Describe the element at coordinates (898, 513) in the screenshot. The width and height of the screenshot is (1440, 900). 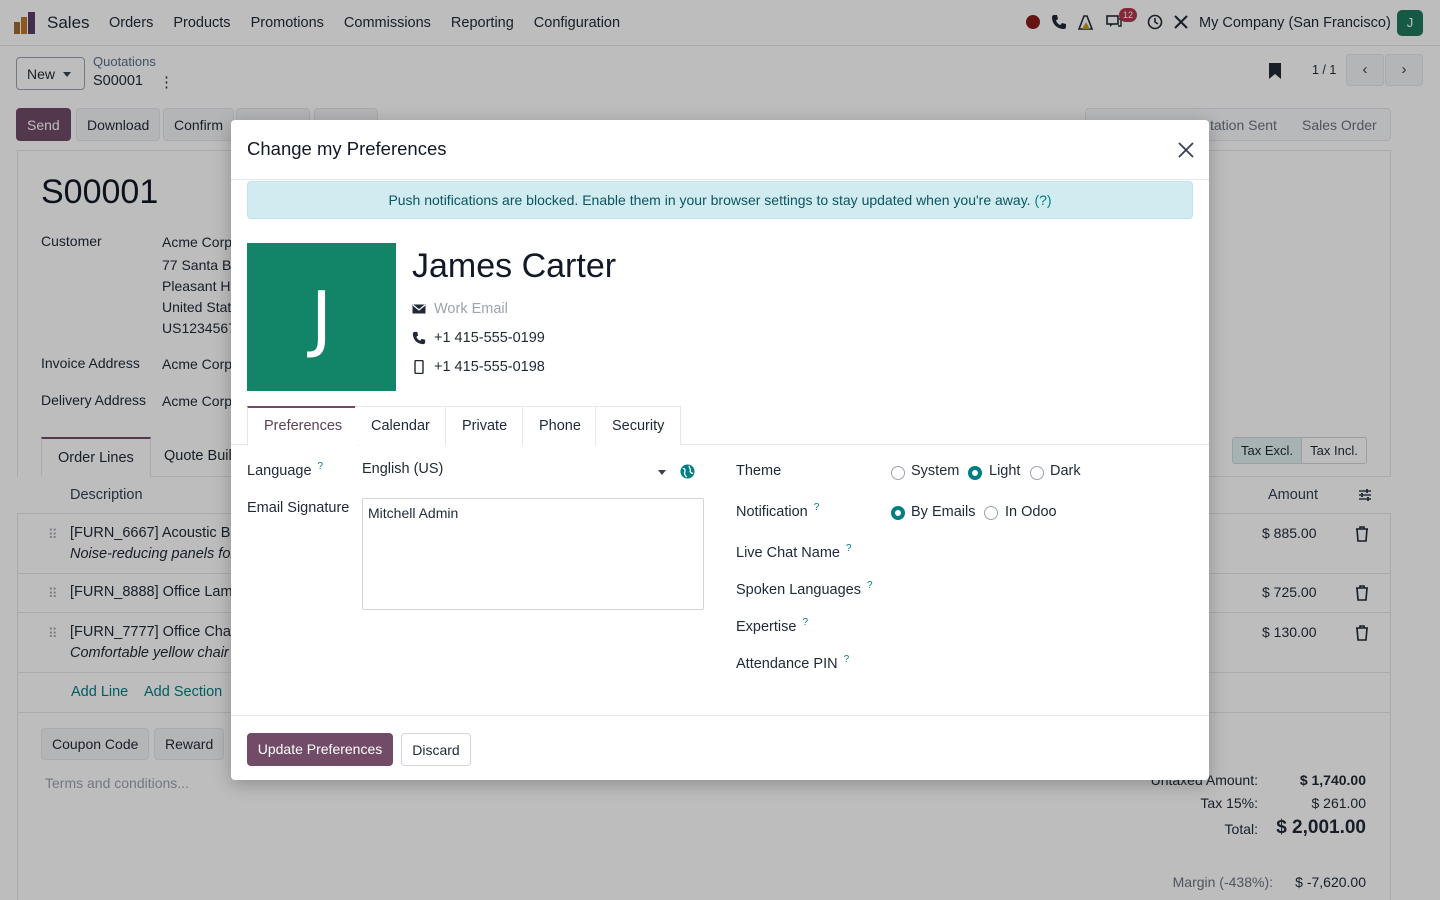
I see `notification-email-radio` at that location.